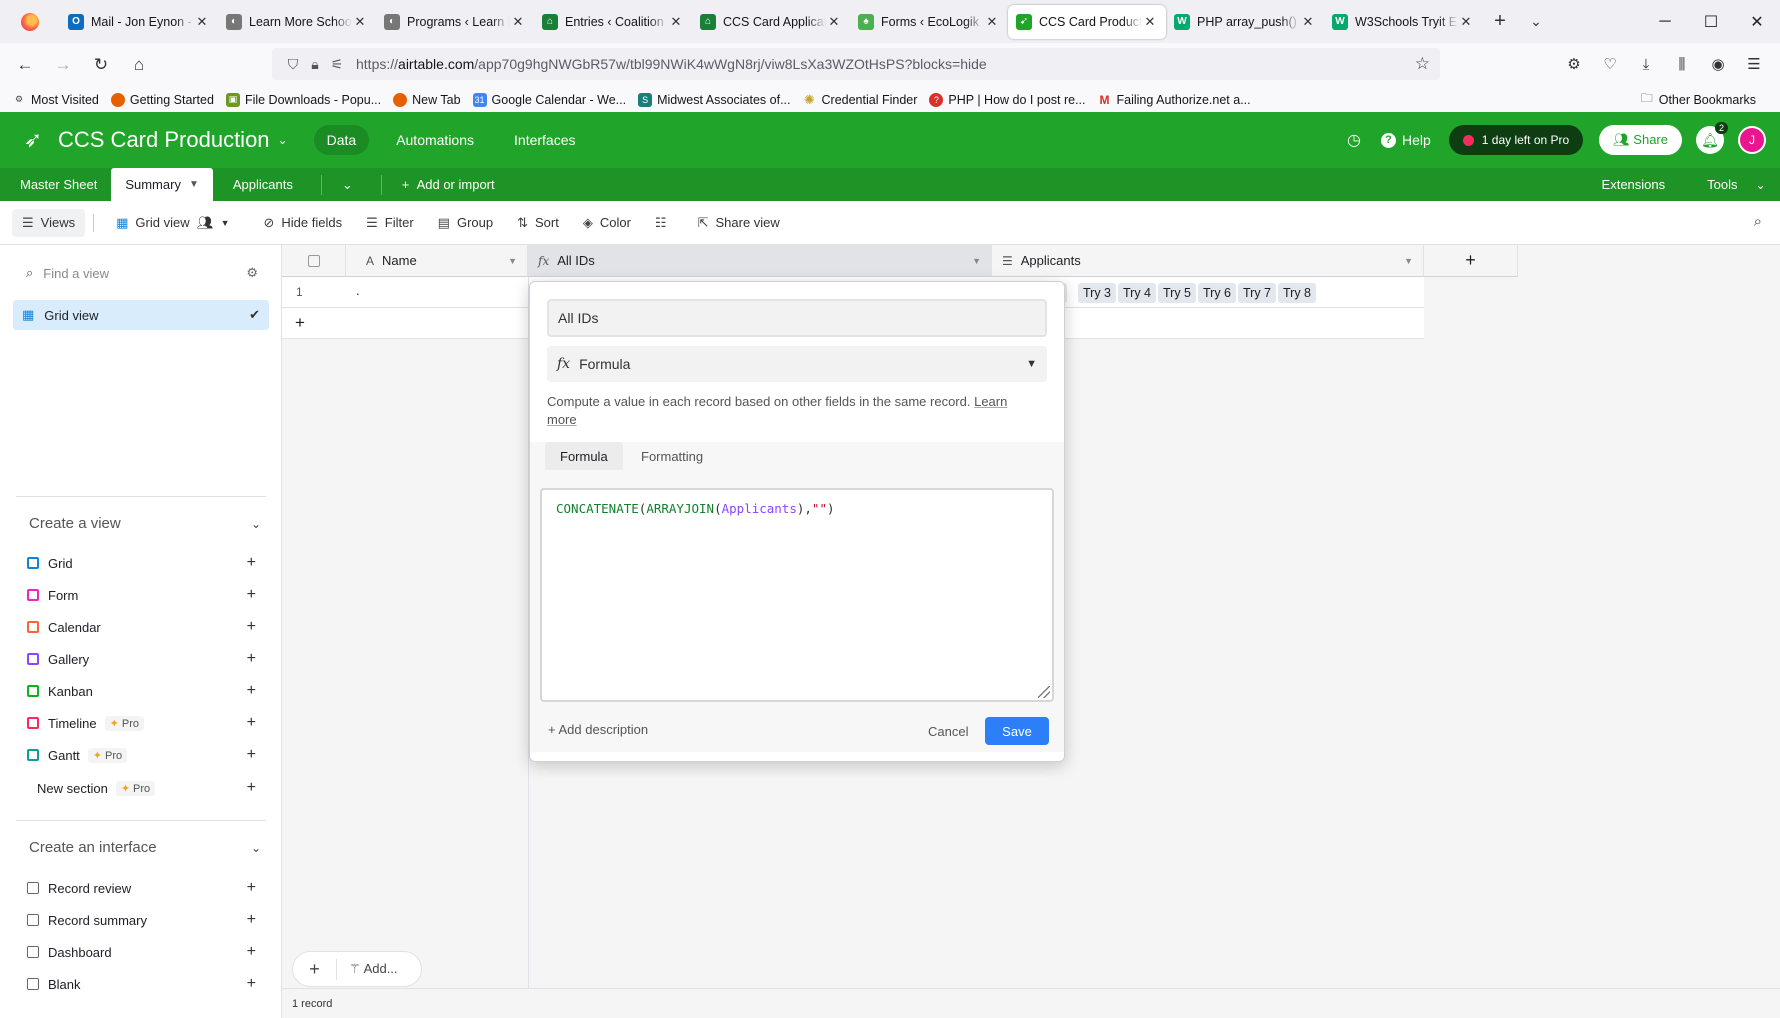  Describe the element at coordinates (145, 523) in the screenshot. I see `create-view-heading: Create a view ⌄` at that location.